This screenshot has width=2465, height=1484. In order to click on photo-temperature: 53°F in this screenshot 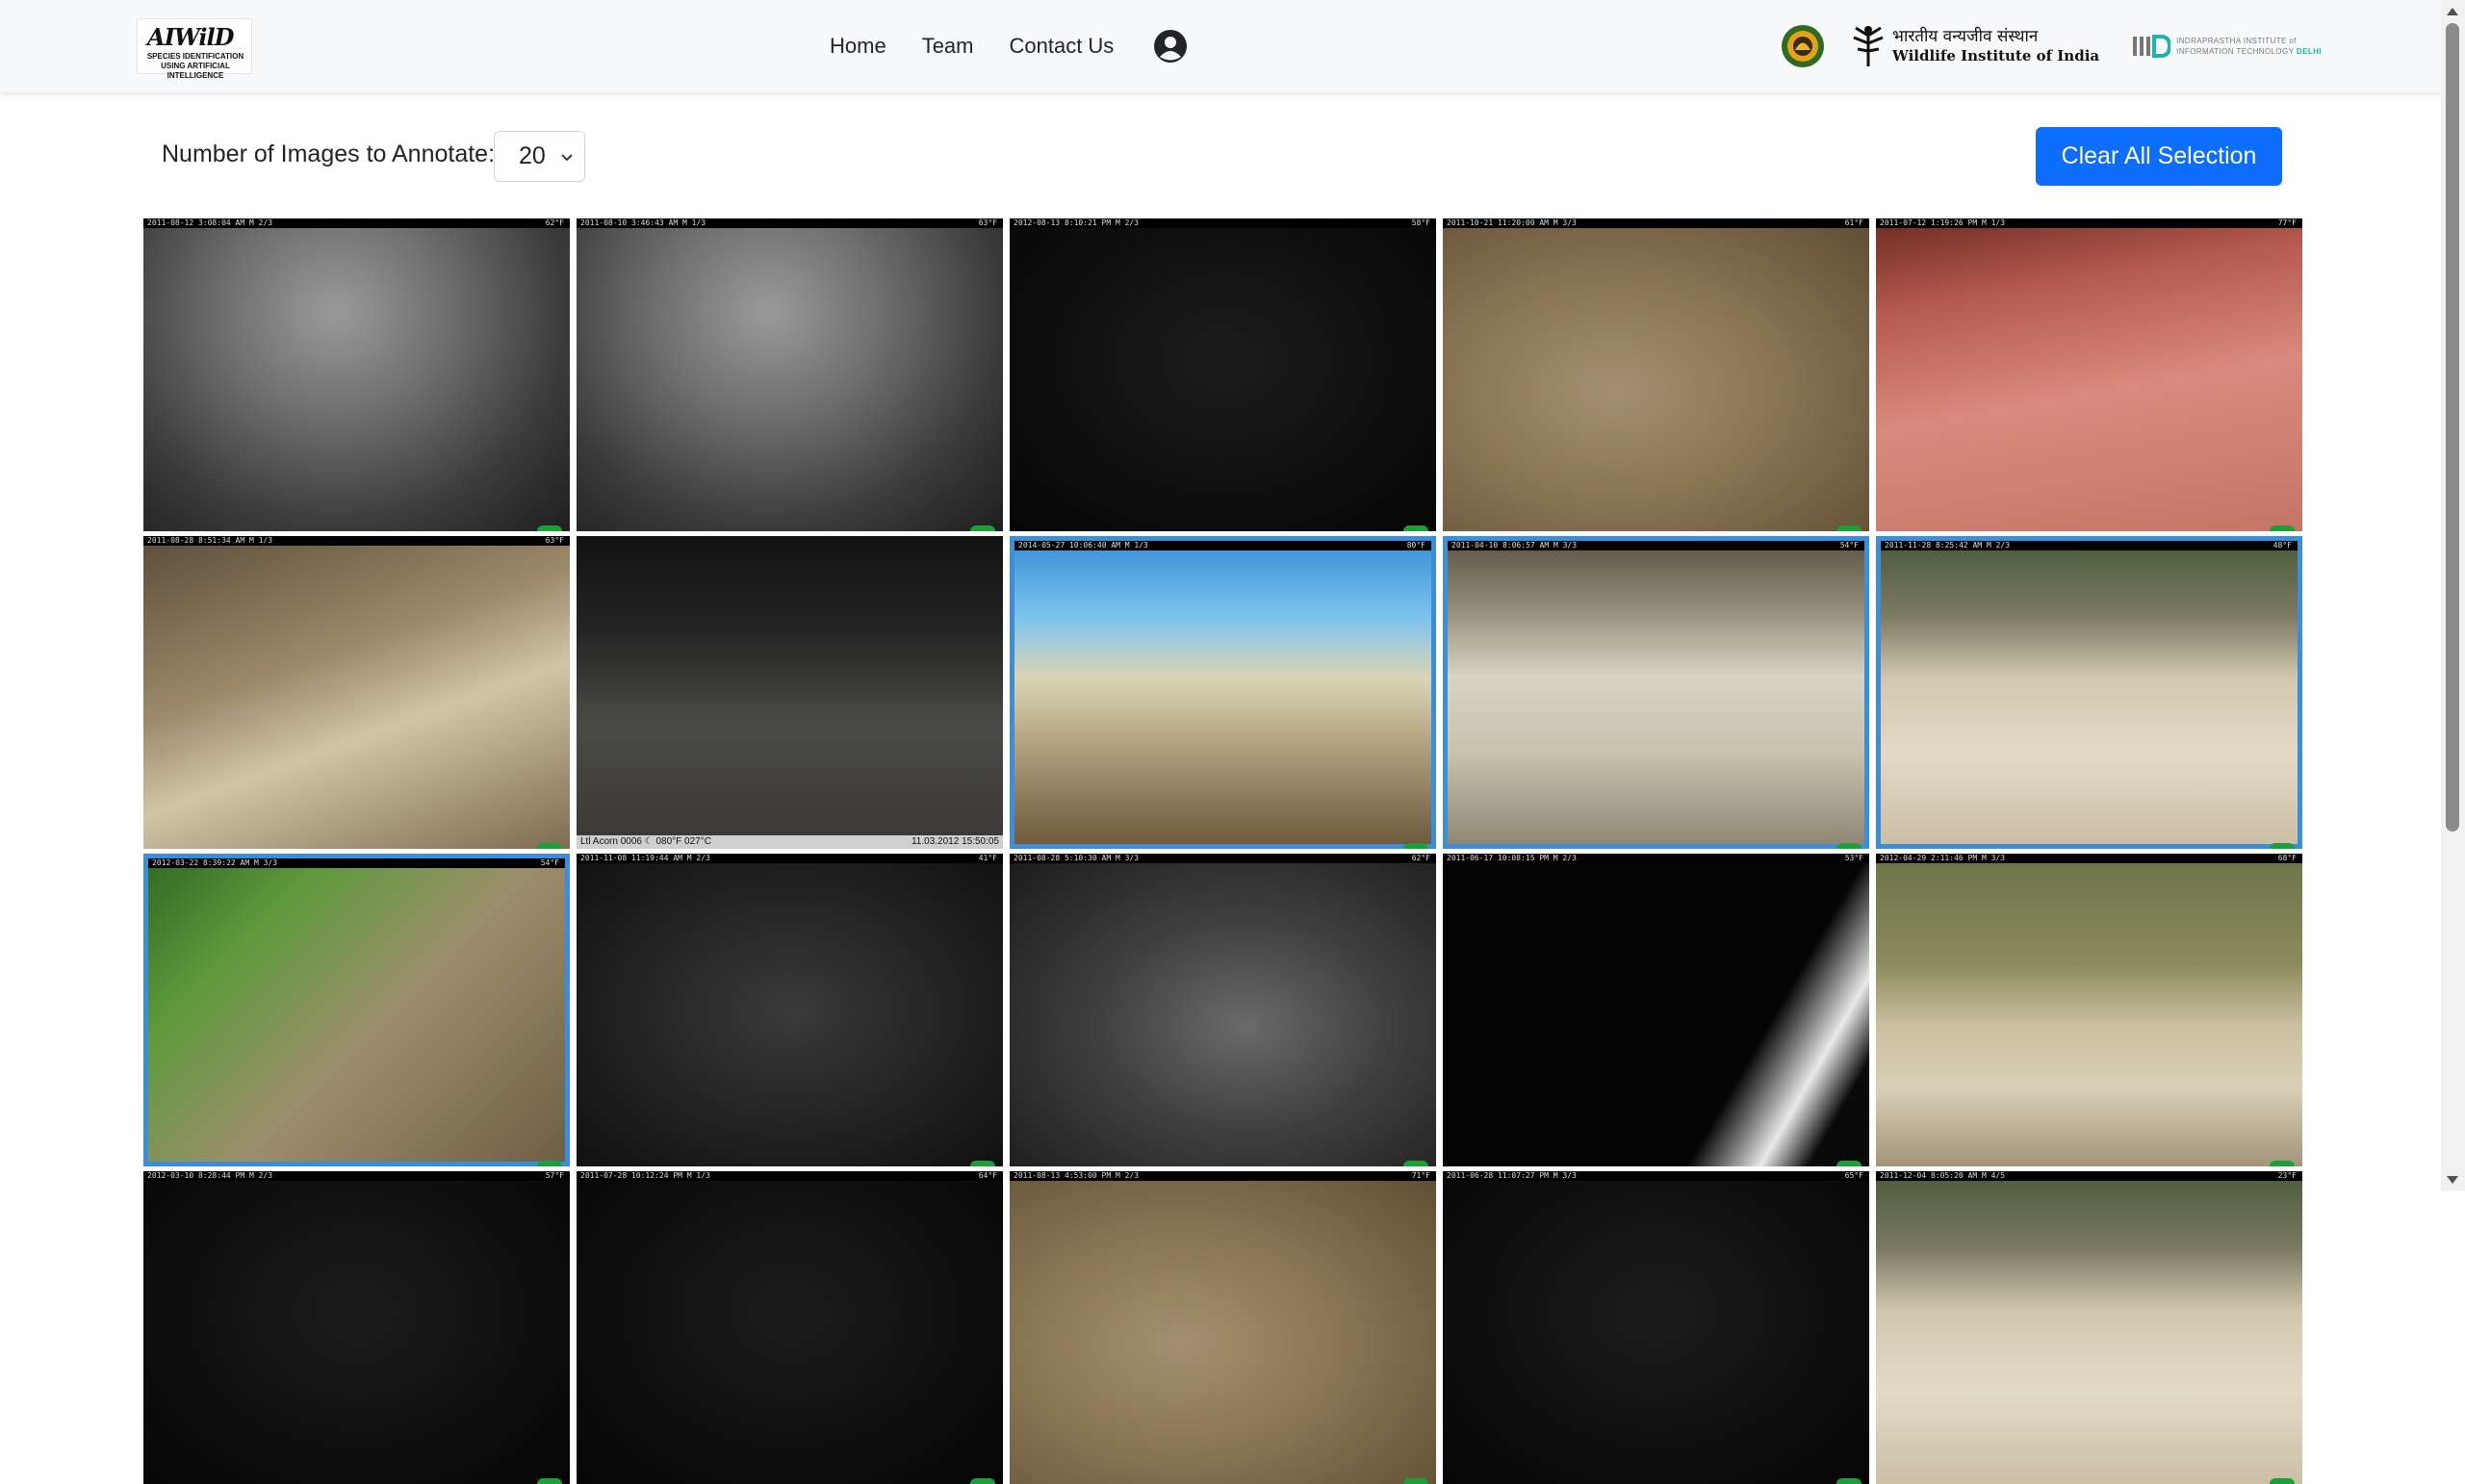, I will do `click(1853, 858)`.